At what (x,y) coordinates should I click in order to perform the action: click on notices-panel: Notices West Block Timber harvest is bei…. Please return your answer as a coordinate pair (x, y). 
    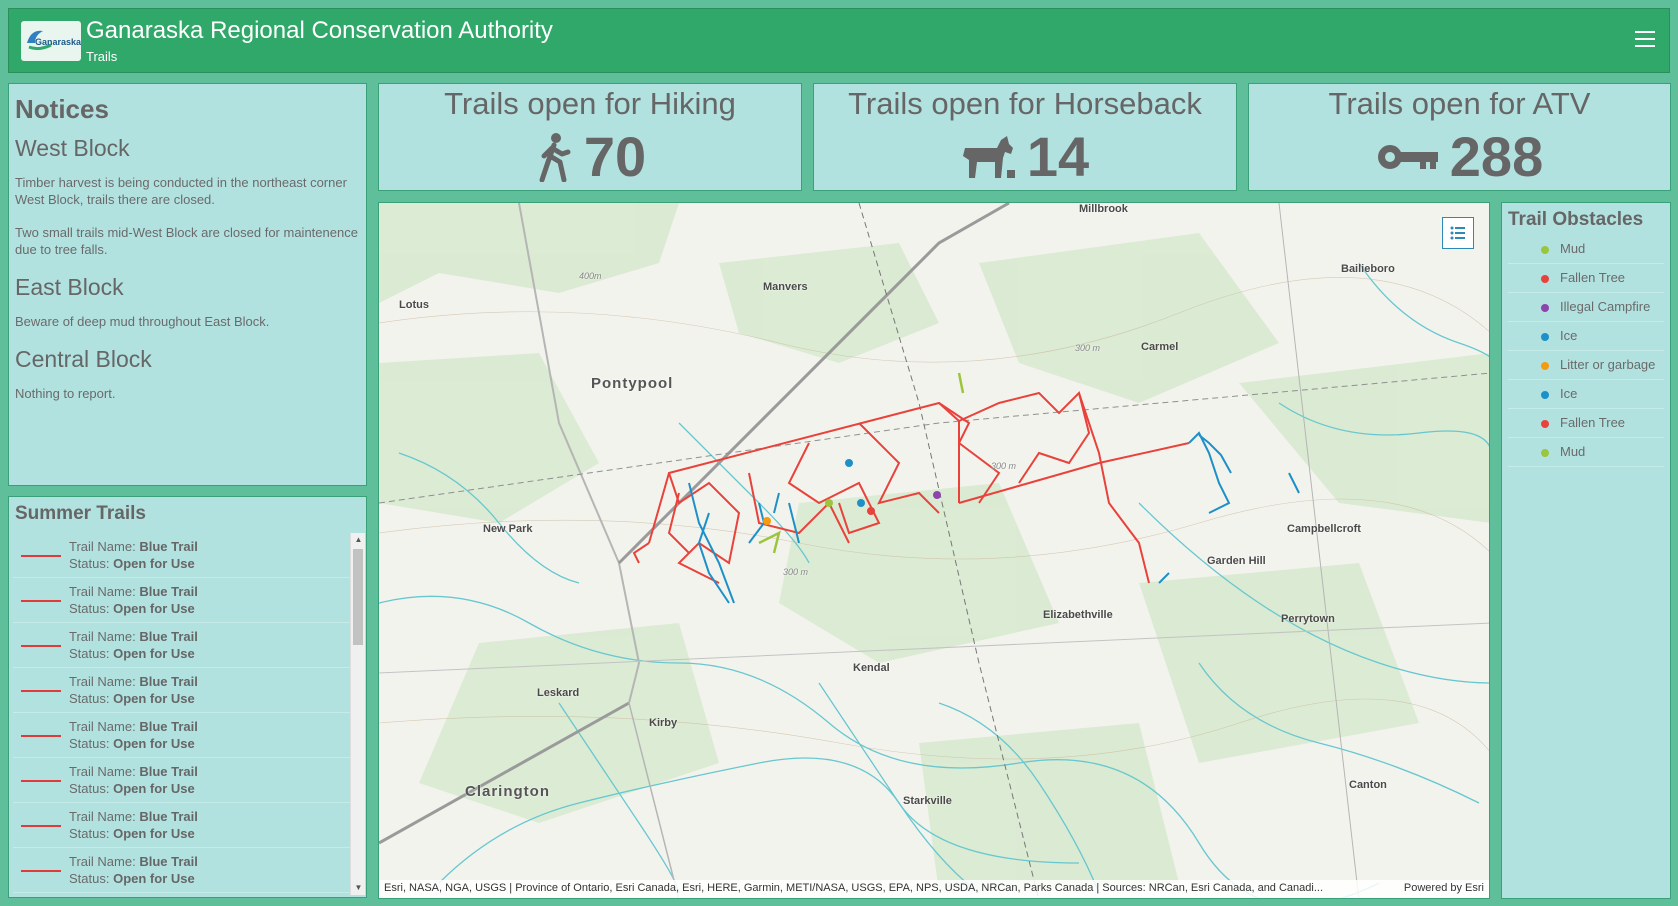
    Looking at the image, I should click on (187, 284).